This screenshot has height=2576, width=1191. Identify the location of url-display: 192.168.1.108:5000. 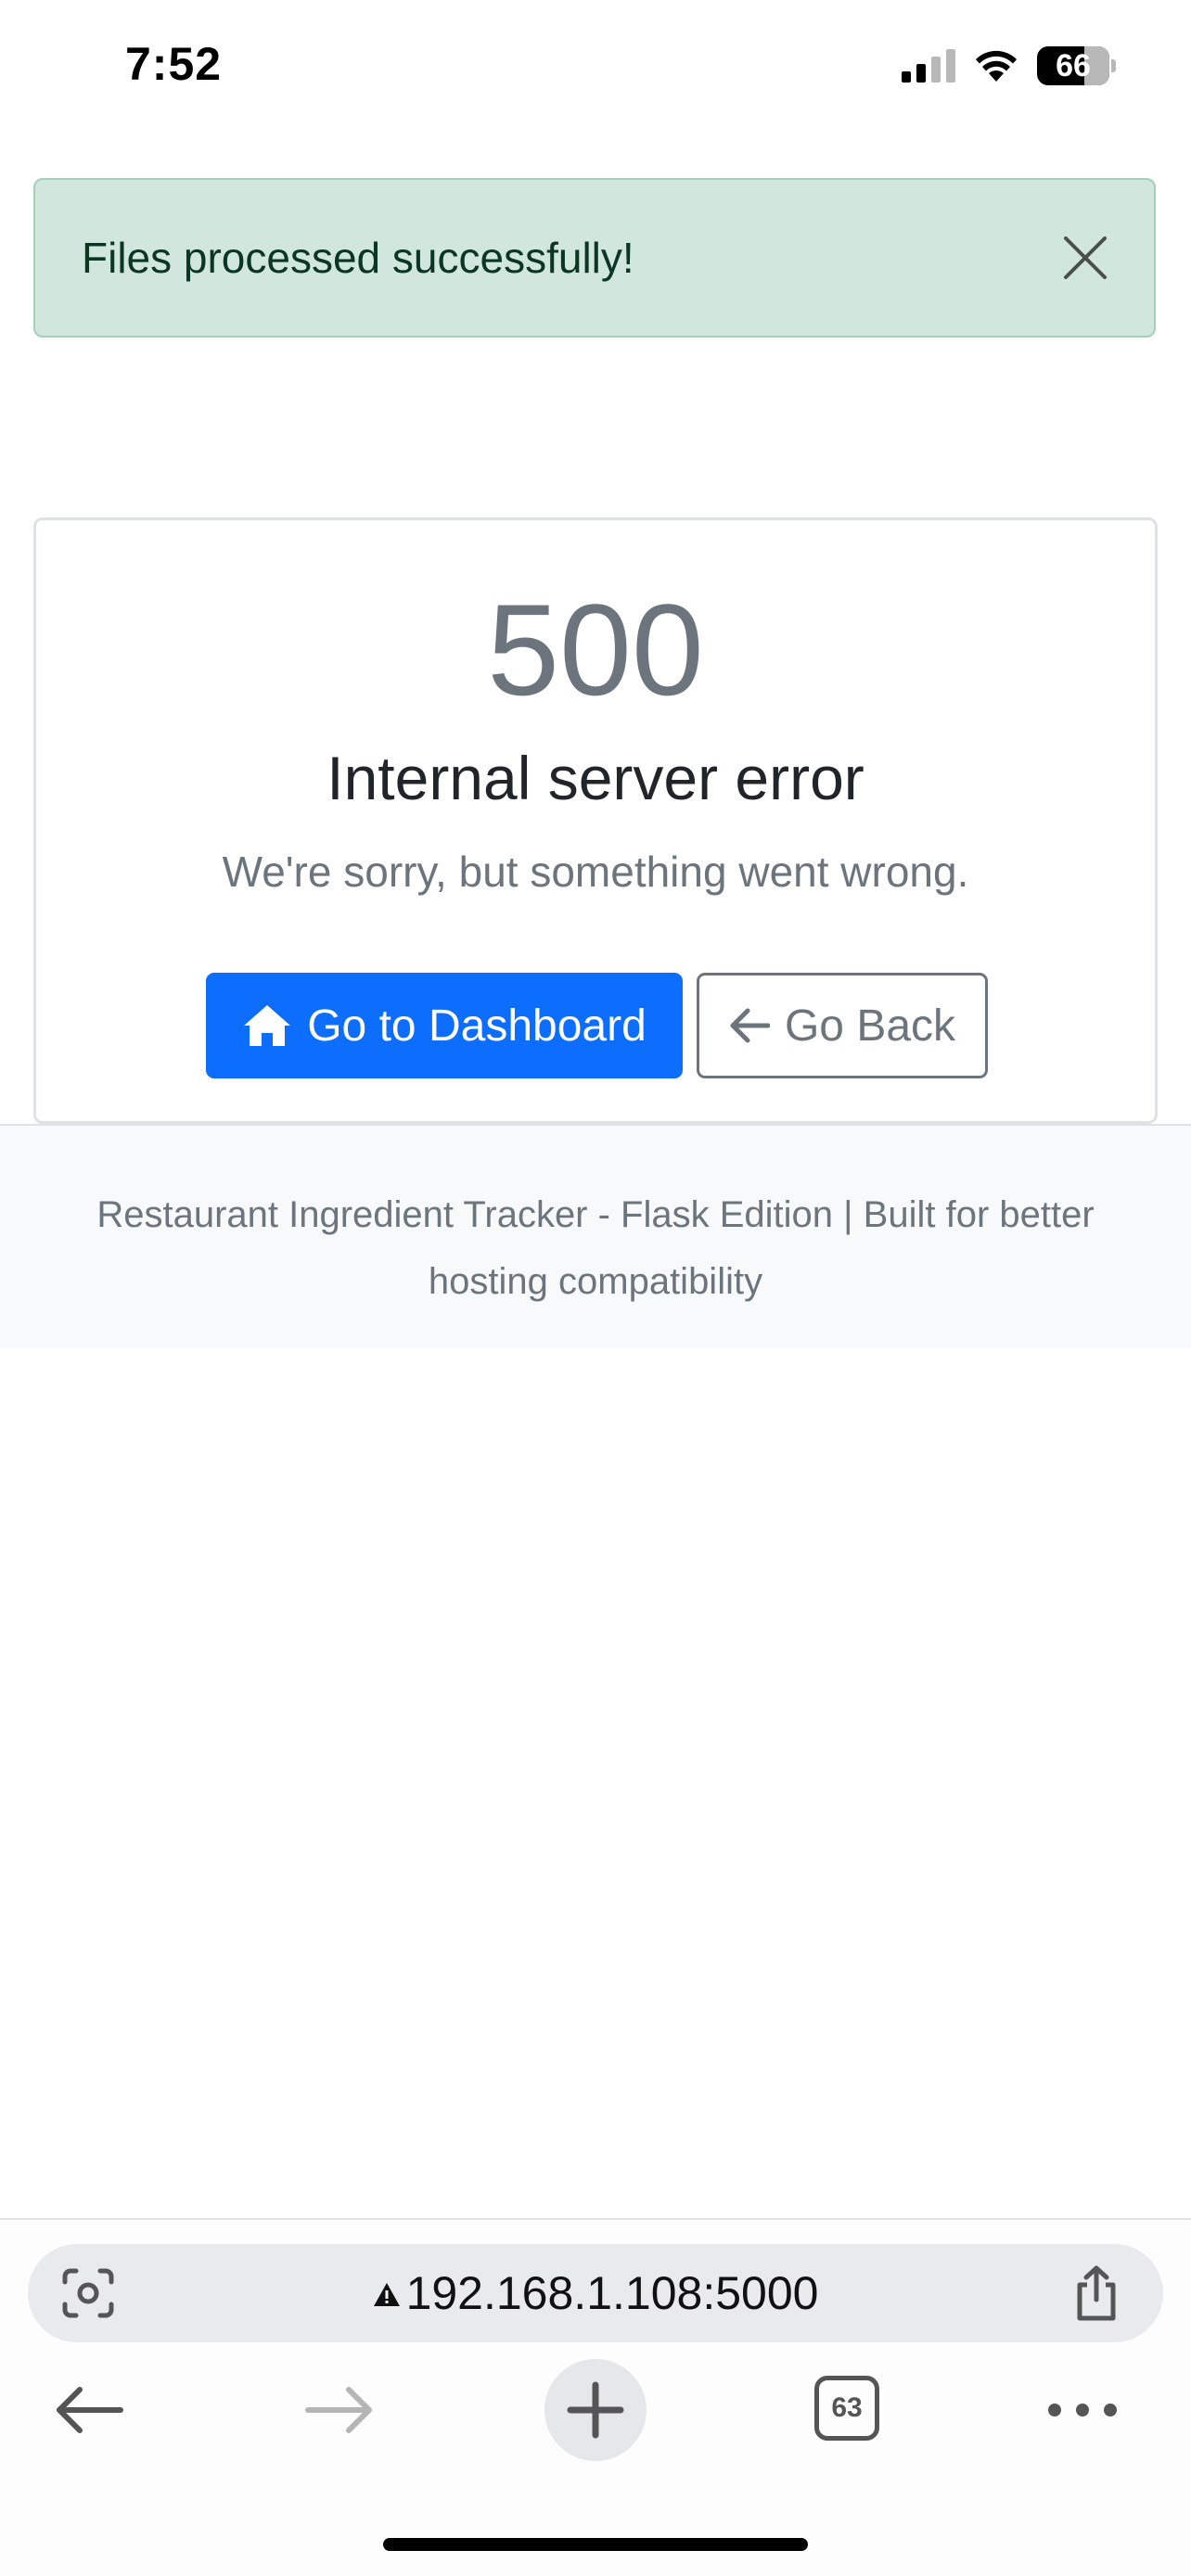
(595, 2293).